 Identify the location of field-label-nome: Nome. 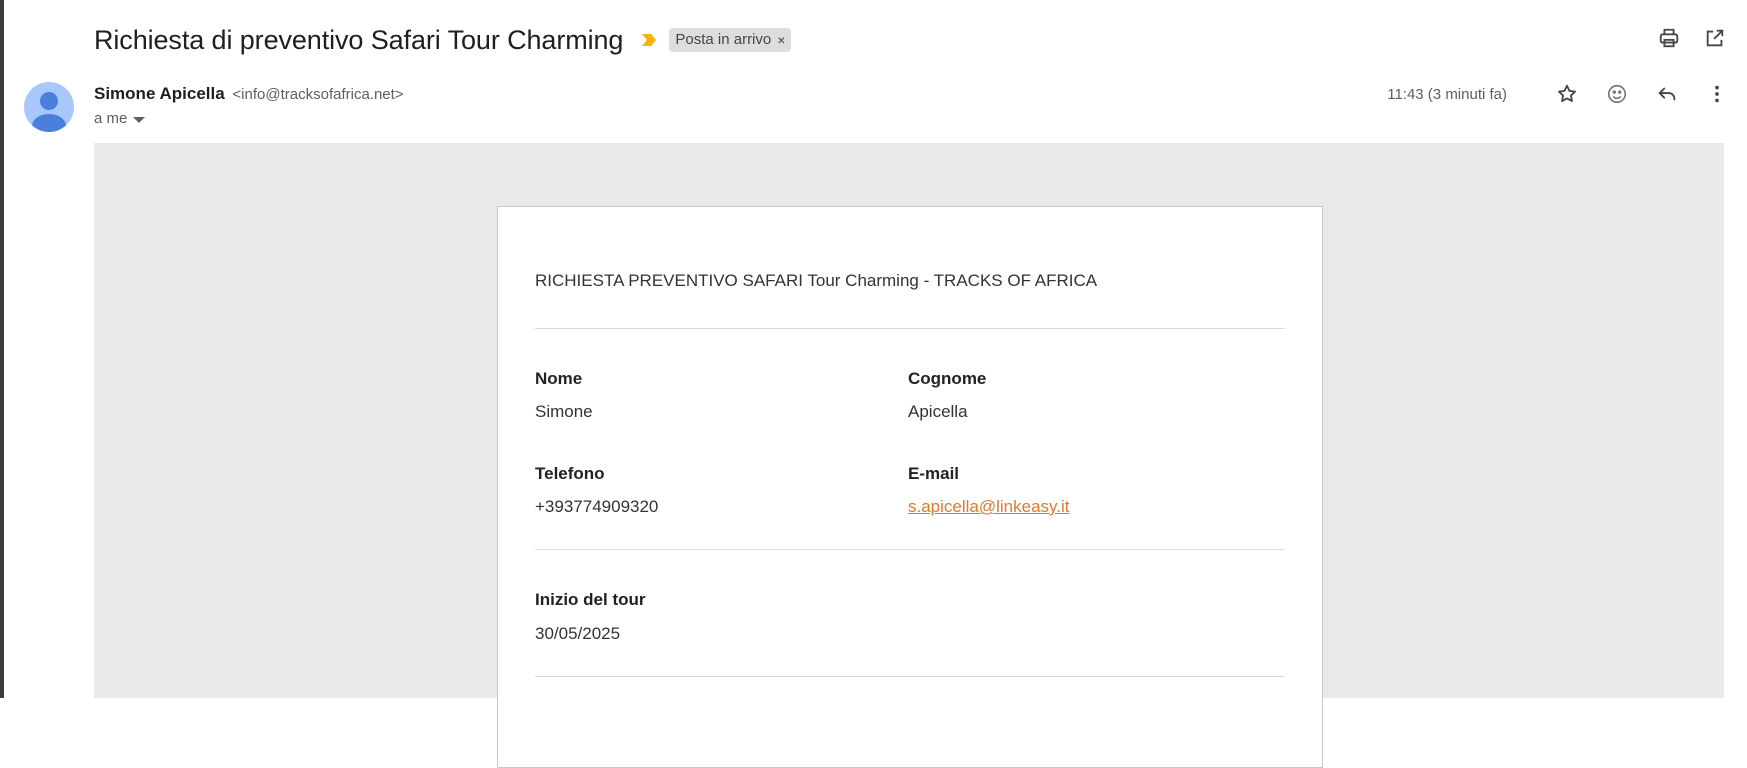
(559, 378).